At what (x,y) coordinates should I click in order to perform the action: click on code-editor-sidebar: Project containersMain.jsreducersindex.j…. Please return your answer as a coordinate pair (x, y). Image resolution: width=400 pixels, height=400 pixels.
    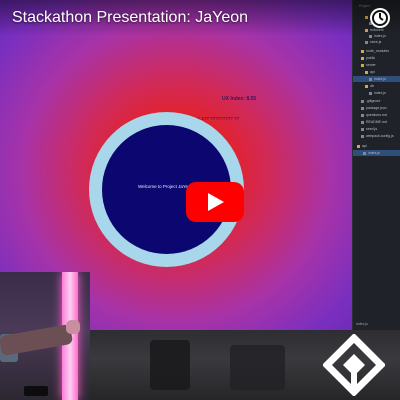
    Looking at the image, I should click on (376, 165).